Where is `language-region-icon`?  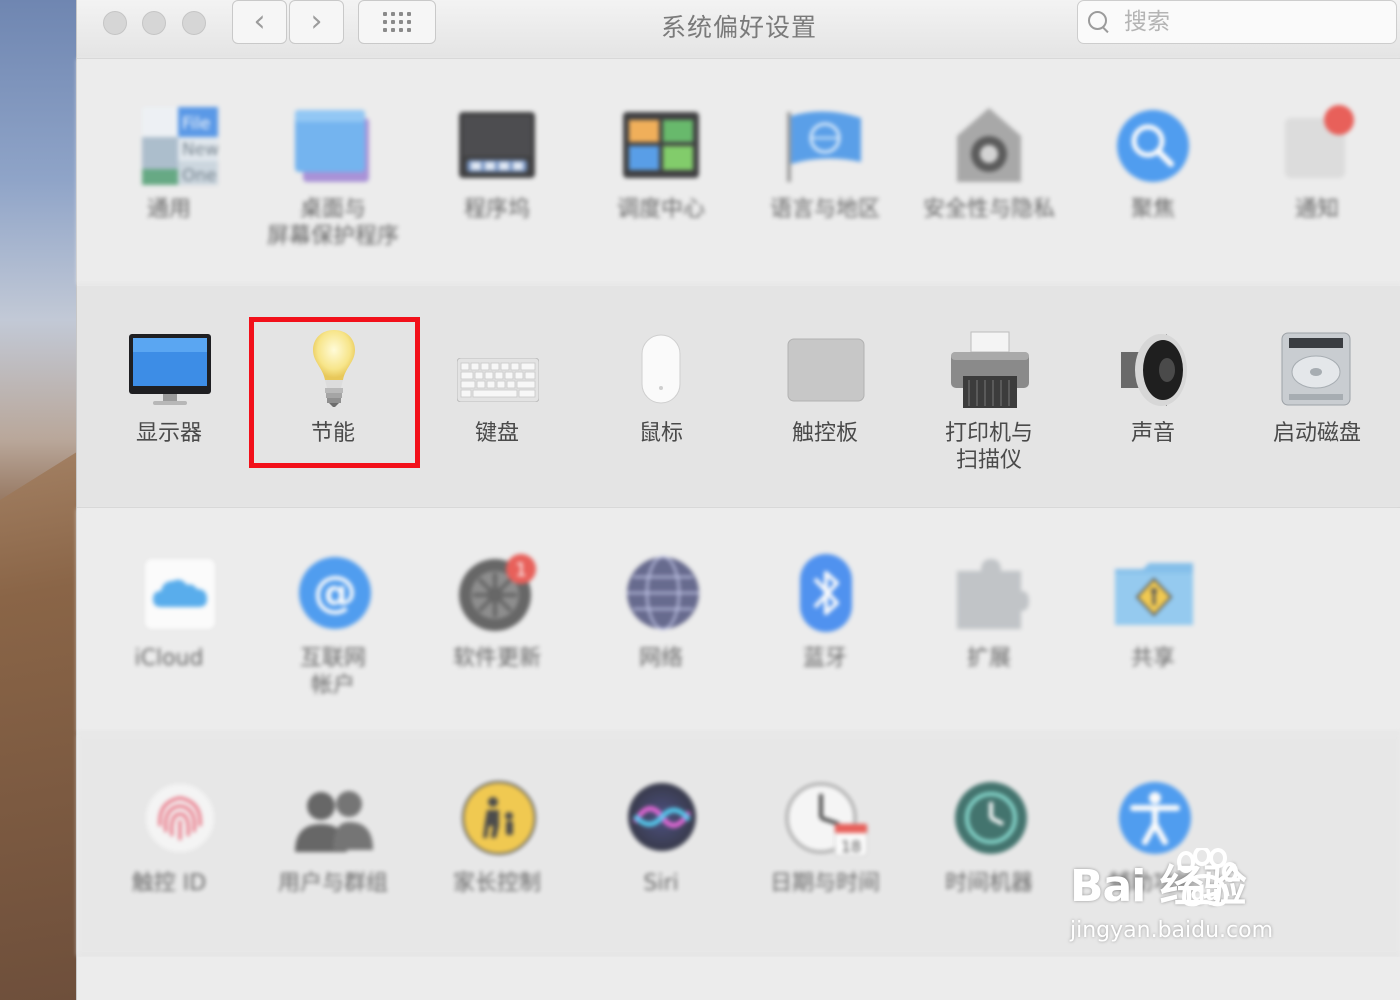 language-region-icon is located at coordinates (824, 146).